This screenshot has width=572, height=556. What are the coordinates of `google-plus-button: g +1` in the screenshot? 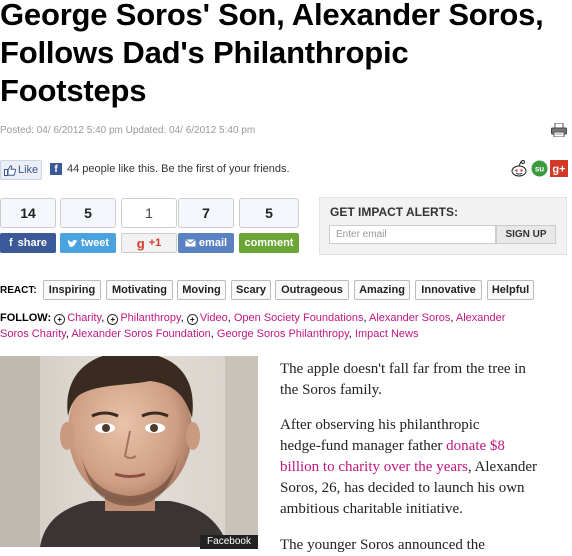 It's located at (149, 243).